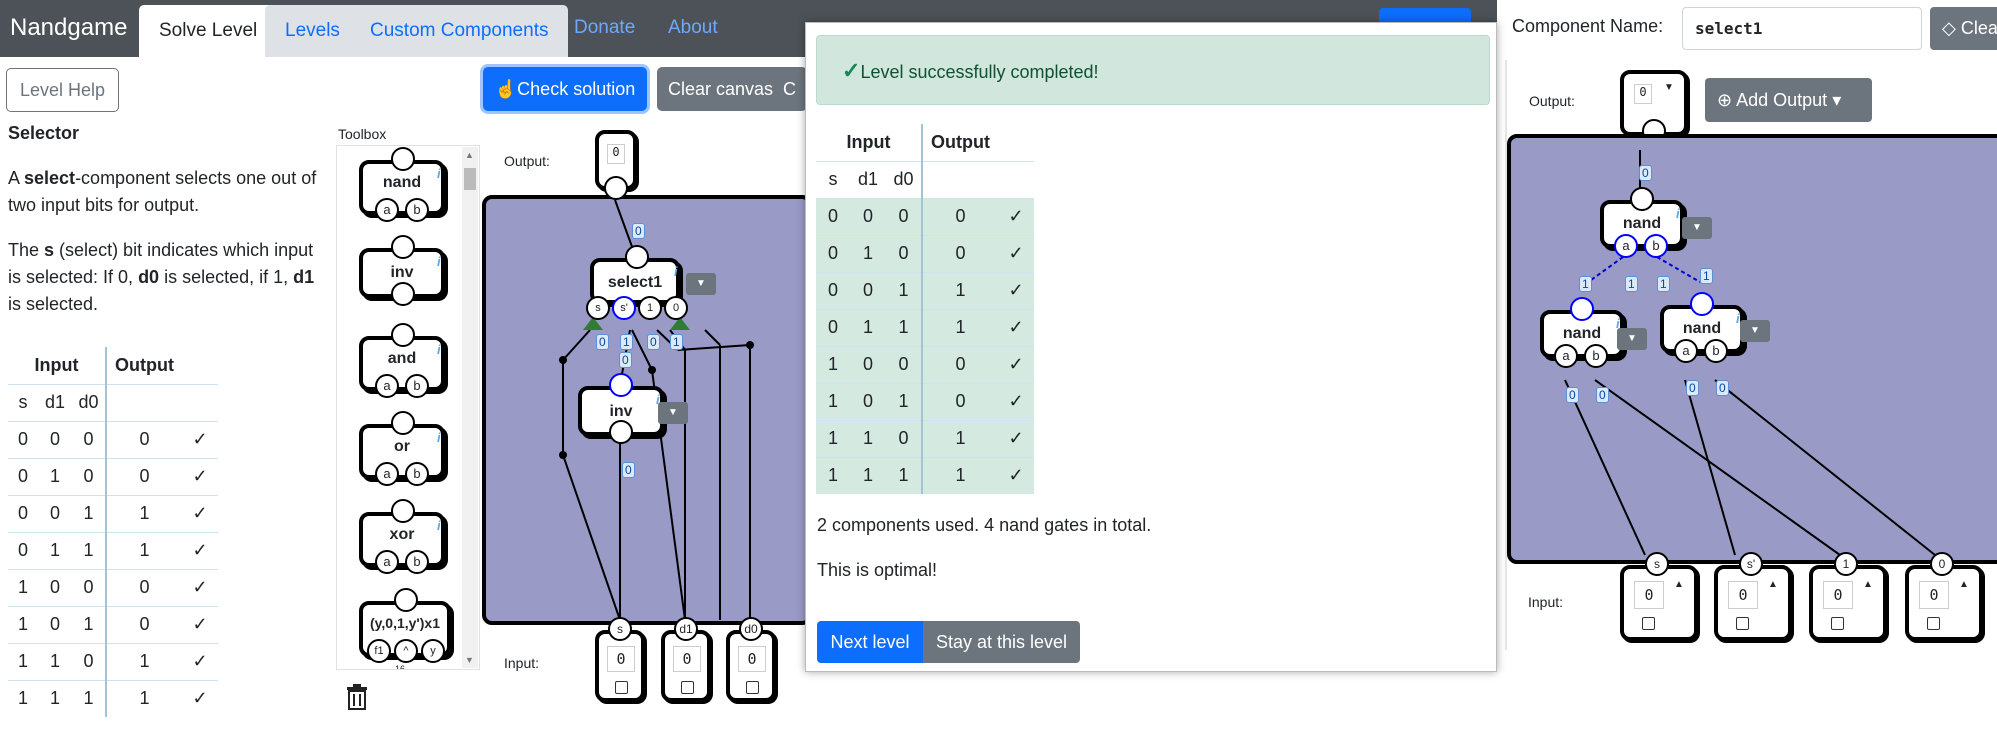 This screenshot has width=1997, height=732. Describe the element at coordinates (650, 308) in the screenshot. I see `input-pin-1: 1` at that location.